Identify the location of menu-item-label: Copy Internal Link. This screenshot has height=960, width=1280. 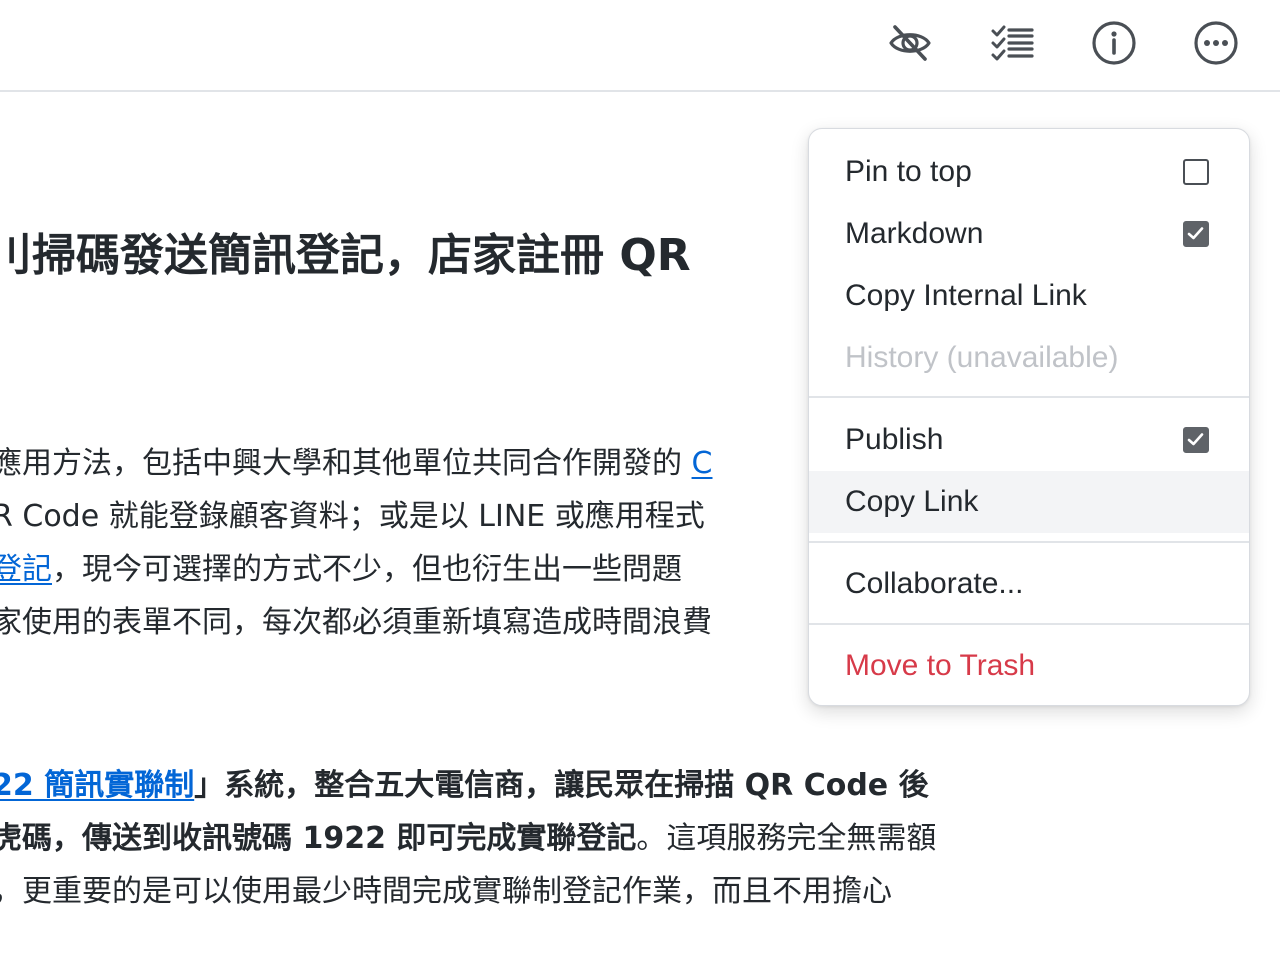
(966, 295).